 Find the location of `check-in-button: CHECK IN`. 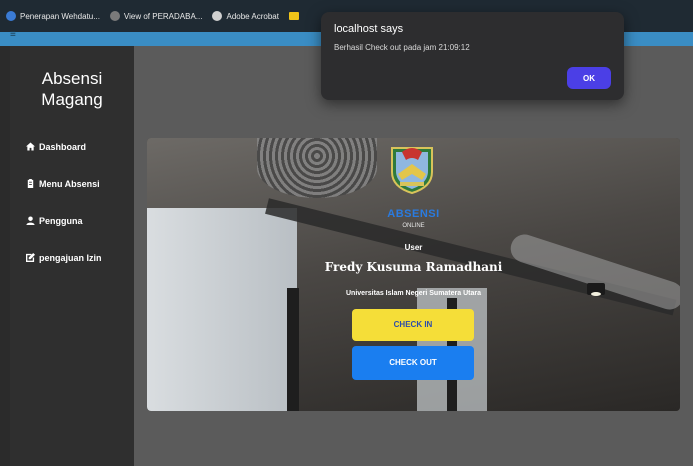

check-in-button: CHECK IN is located at coordinates (413, 325).